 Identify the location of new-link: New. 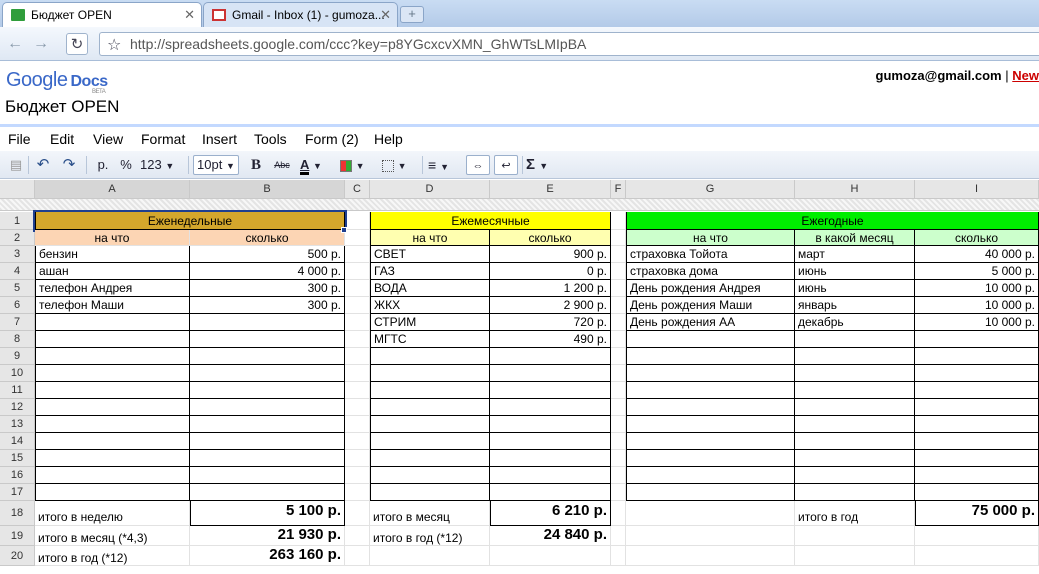
(1025, 75).